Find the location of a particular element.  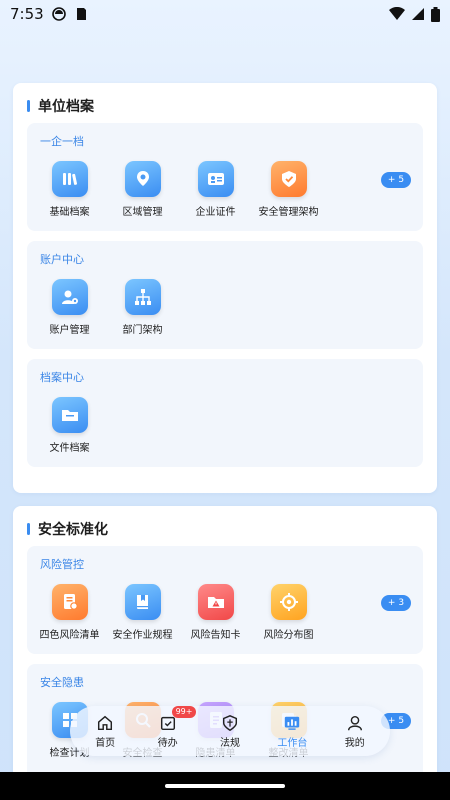

home-gesture-handle is located at coordinates (225, 786).